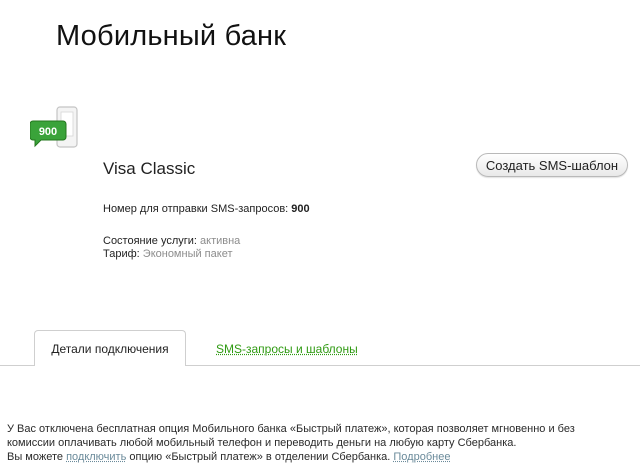 This screenshot has width=640, height=470. I want to click on tariff-value: Экономный пакет, so click(187, 254).